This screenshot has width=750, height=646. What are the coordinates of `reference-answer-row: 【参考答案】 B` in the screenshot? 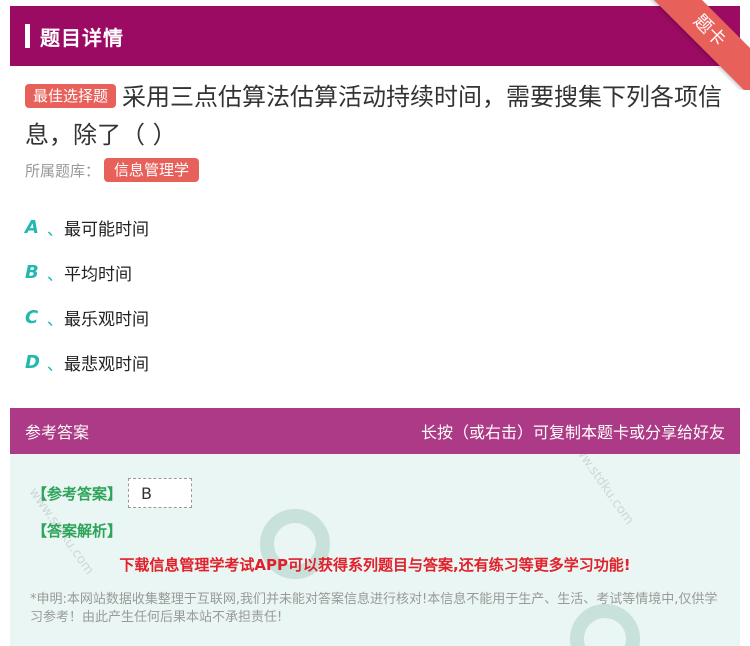 It's located at (112, 493).